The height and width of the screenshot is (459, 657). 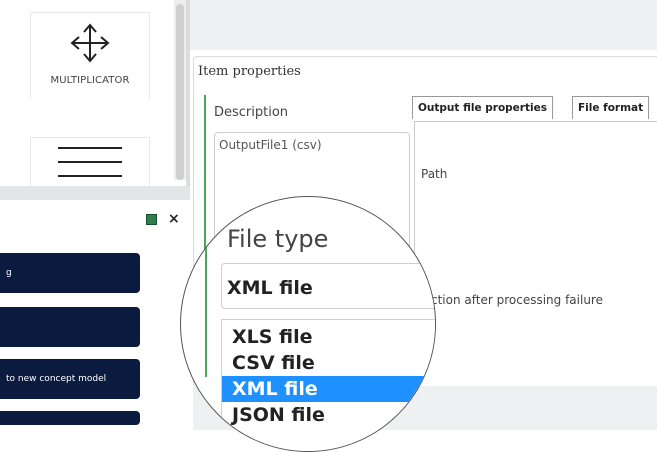 I want to click on menu-tool, so click(x=90, y=162).